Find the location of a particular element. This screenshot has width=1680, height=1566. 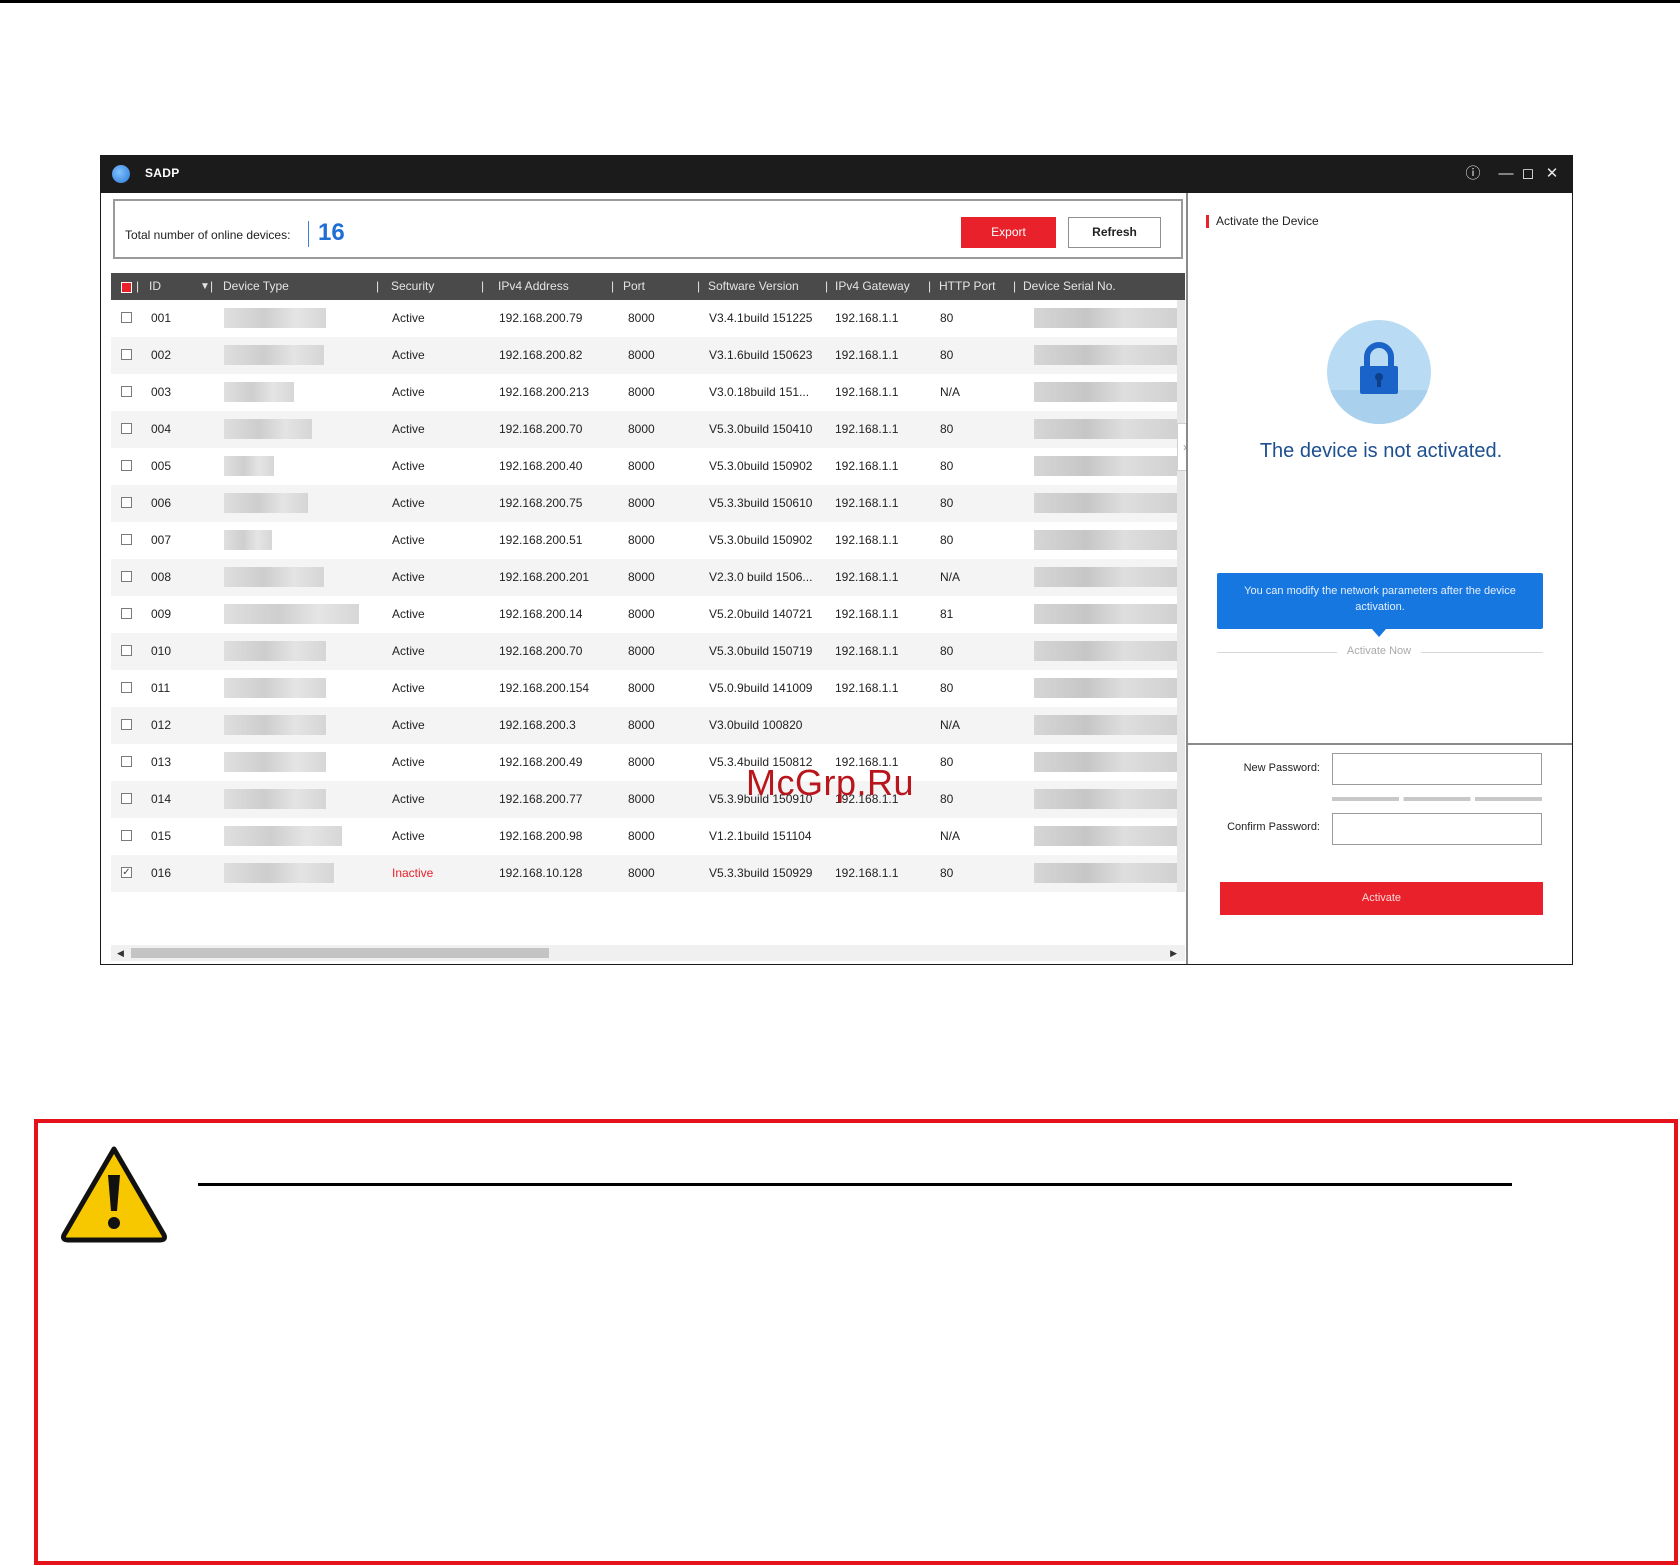

export-button: Export is located at coordinates (1008, 232).